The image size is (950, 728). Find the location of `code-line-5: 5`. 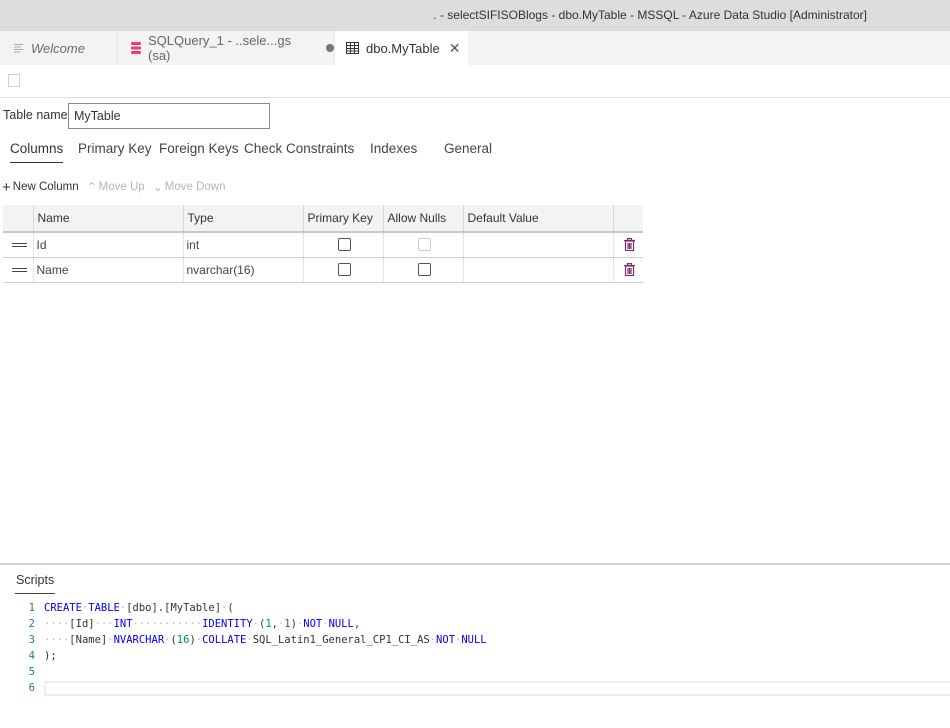

code-line-5: 5 is located at coordinates (475, 672).